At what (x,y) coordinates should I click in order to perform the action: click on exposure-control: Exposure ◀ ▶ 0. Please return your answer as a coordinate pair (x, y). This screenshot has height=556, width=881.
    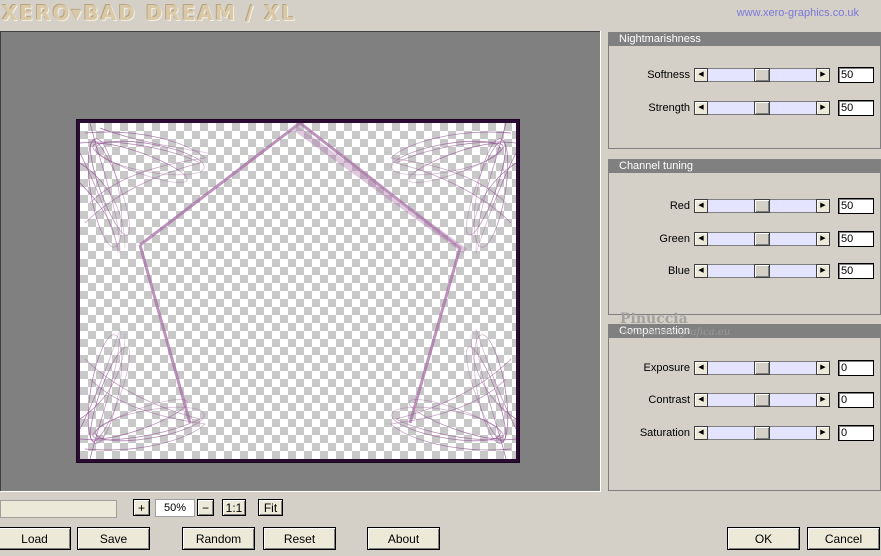
    Looking at the image, I should click on (745, 368).